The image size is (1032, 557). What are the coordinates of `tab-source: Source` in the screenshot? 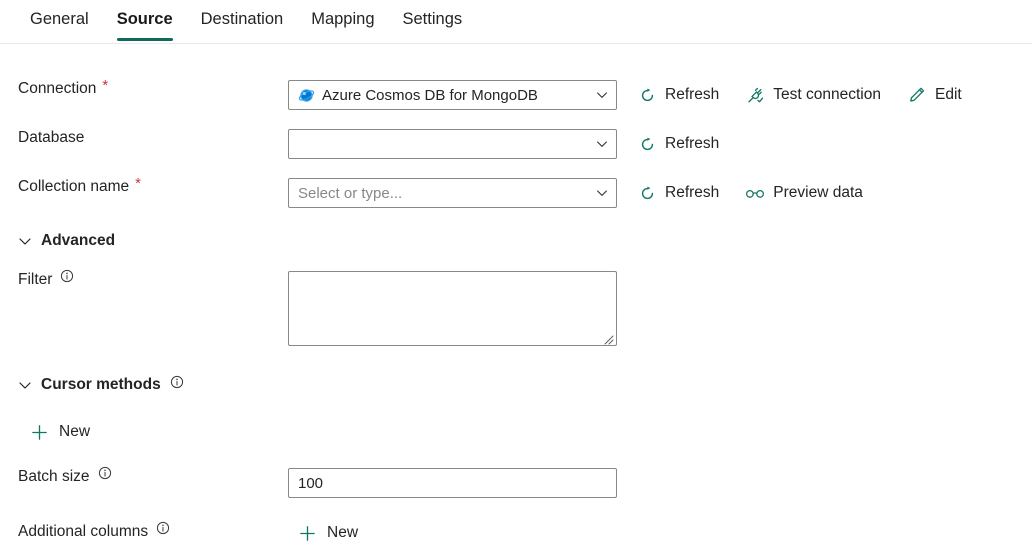 It's located at (145, 20).